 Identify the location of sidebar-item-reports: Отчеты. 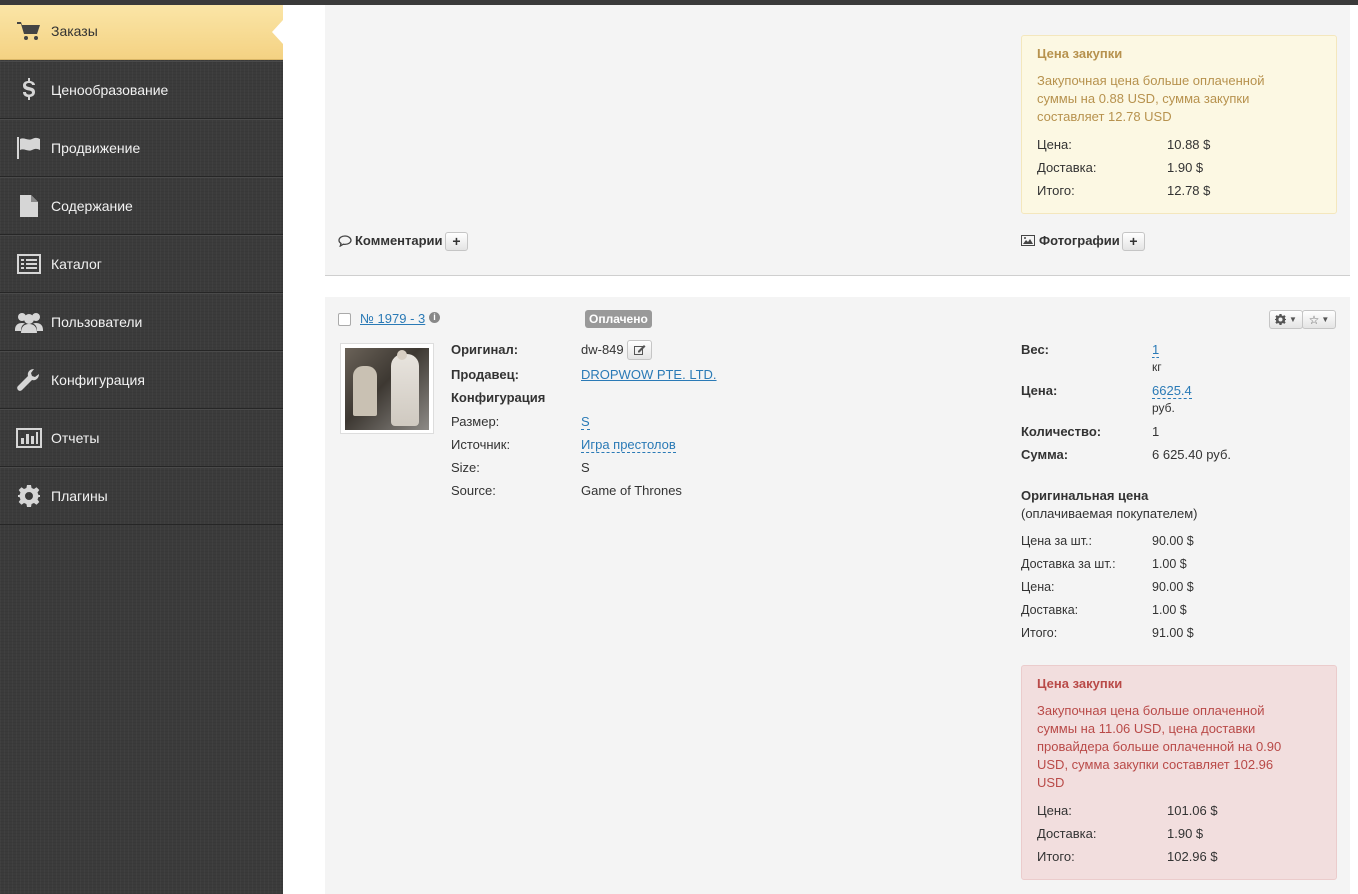
(141, 438).